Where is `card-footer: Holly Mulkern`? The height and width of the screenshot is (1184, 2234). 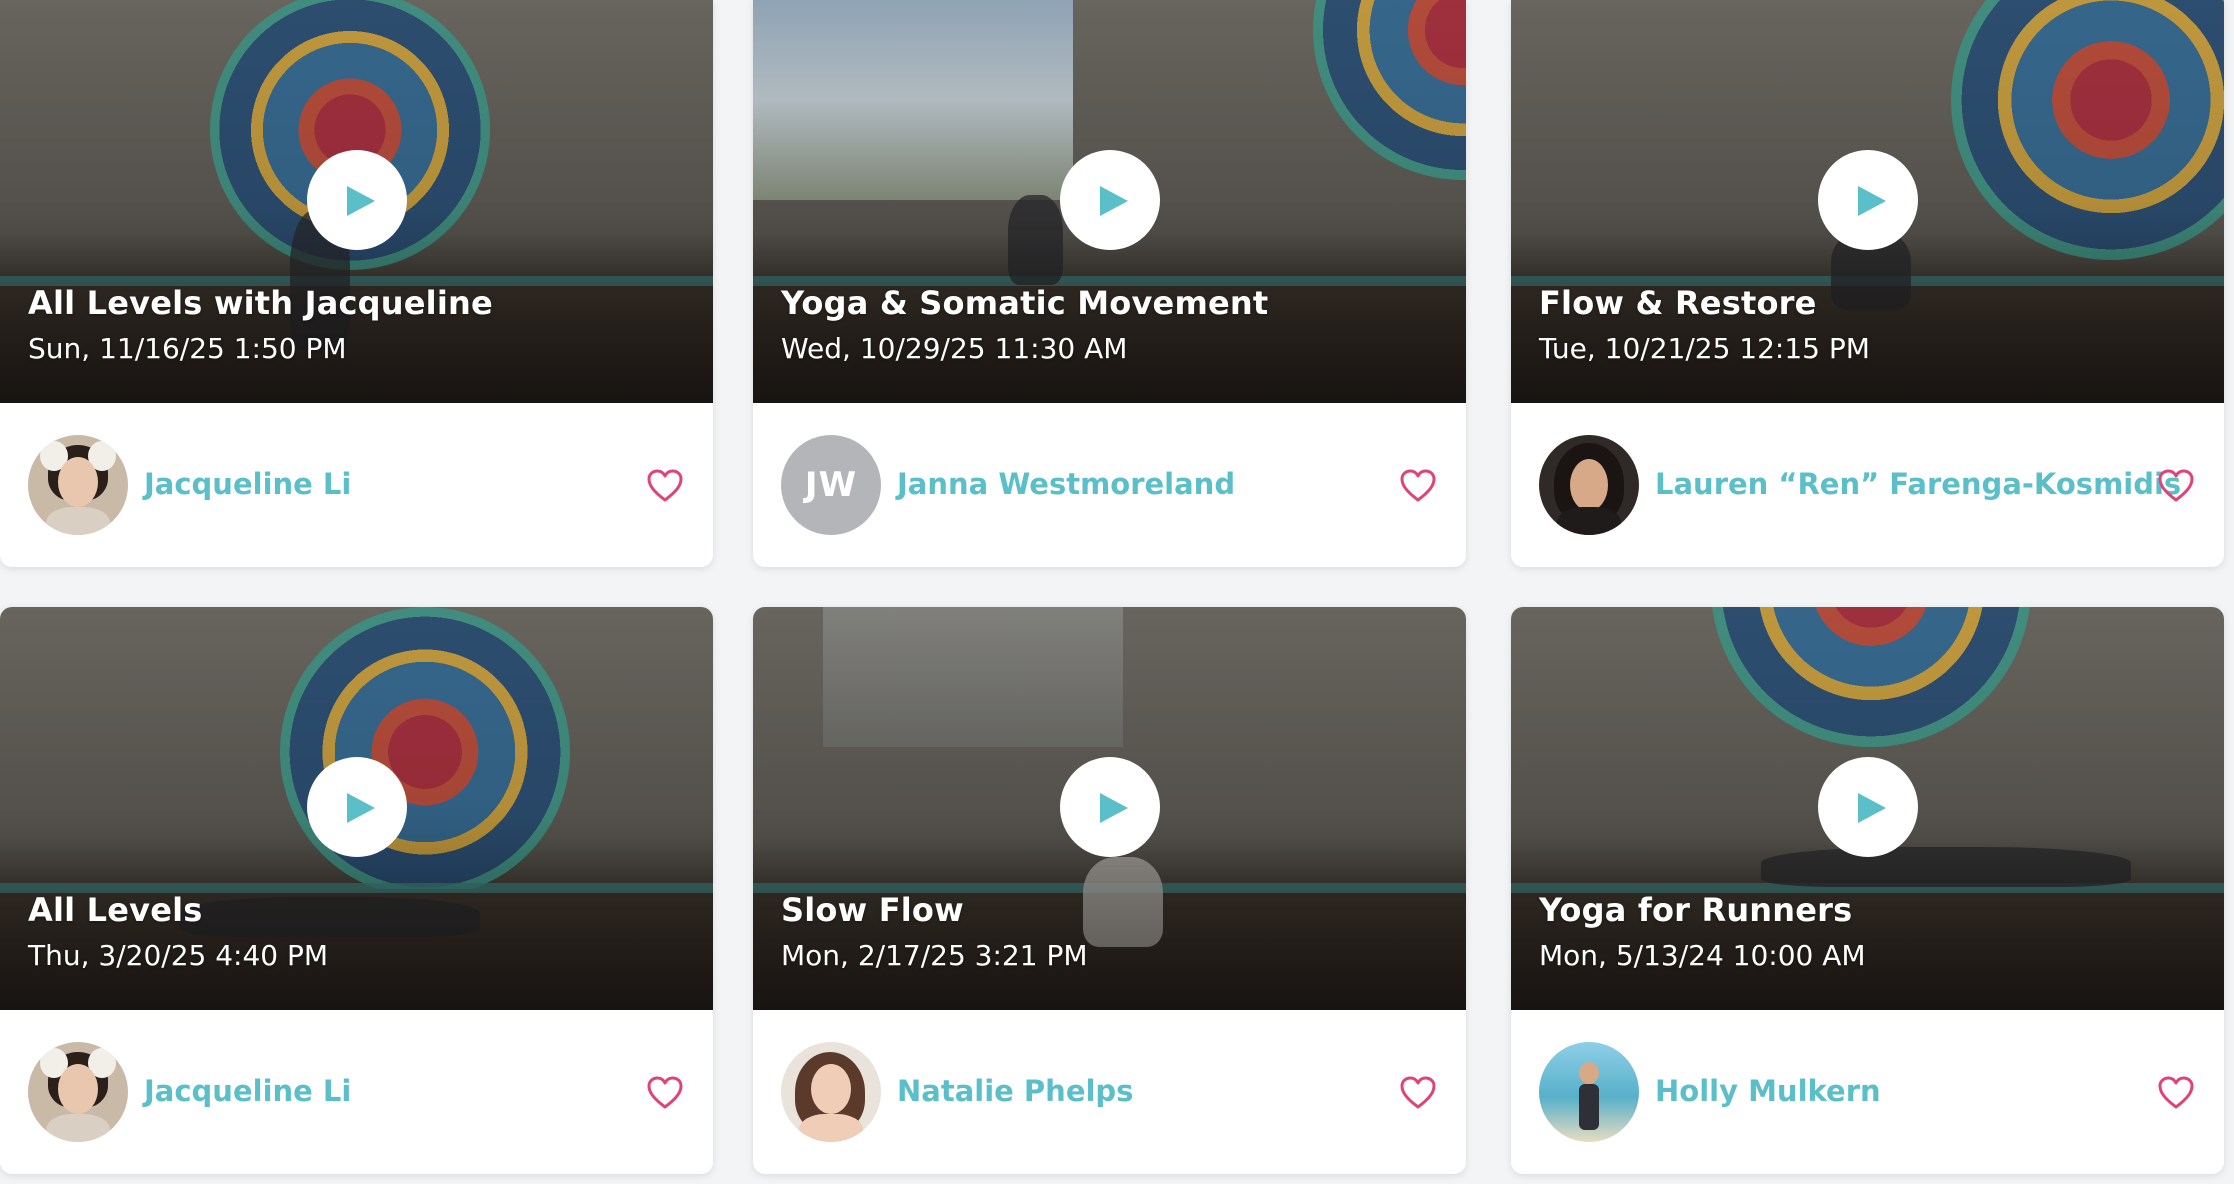 card-footer: Holly Mulkern is located at coordinates (1867, 1092).